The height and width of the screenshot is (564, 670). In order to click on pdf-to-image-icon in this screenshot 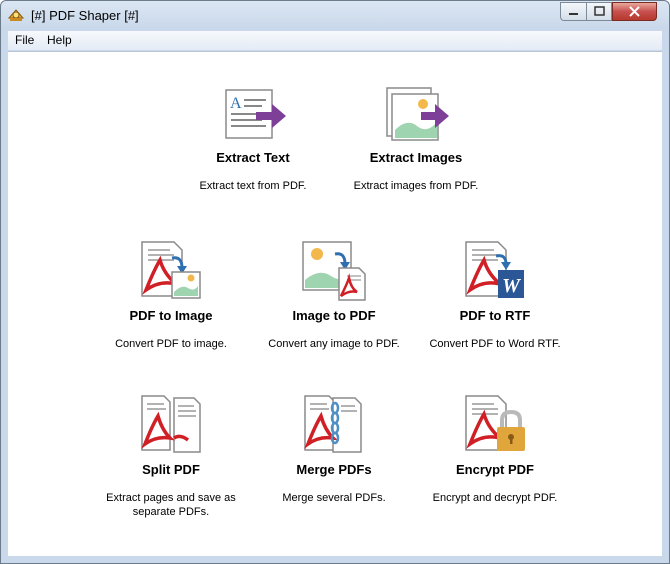, I will do `click(171, 270)`.